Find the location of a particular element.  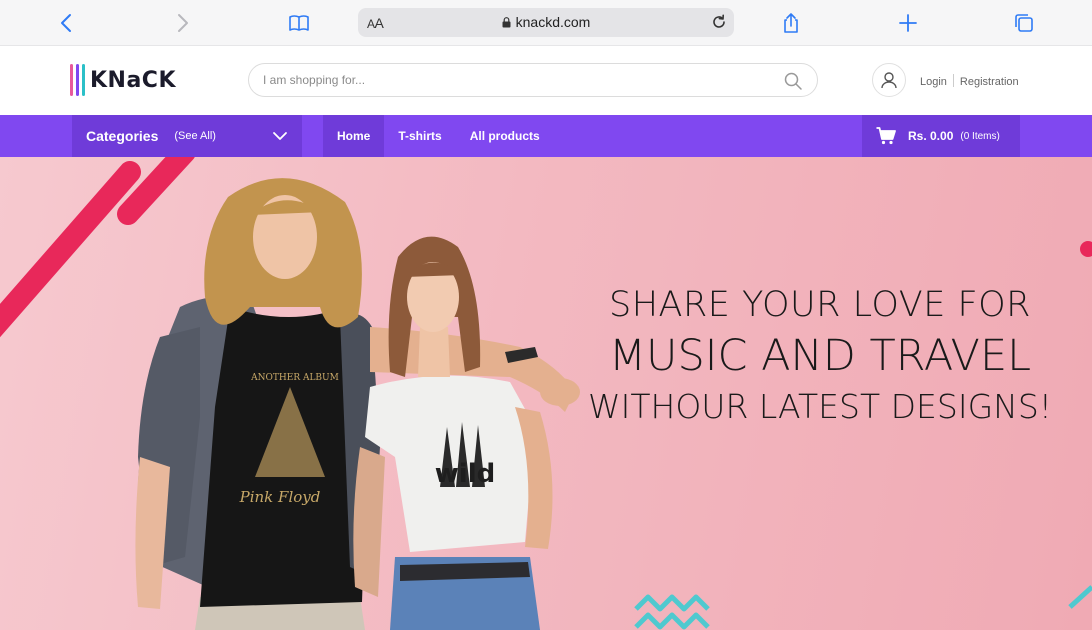

decorative-stripe is located at coordinates (70, 249).